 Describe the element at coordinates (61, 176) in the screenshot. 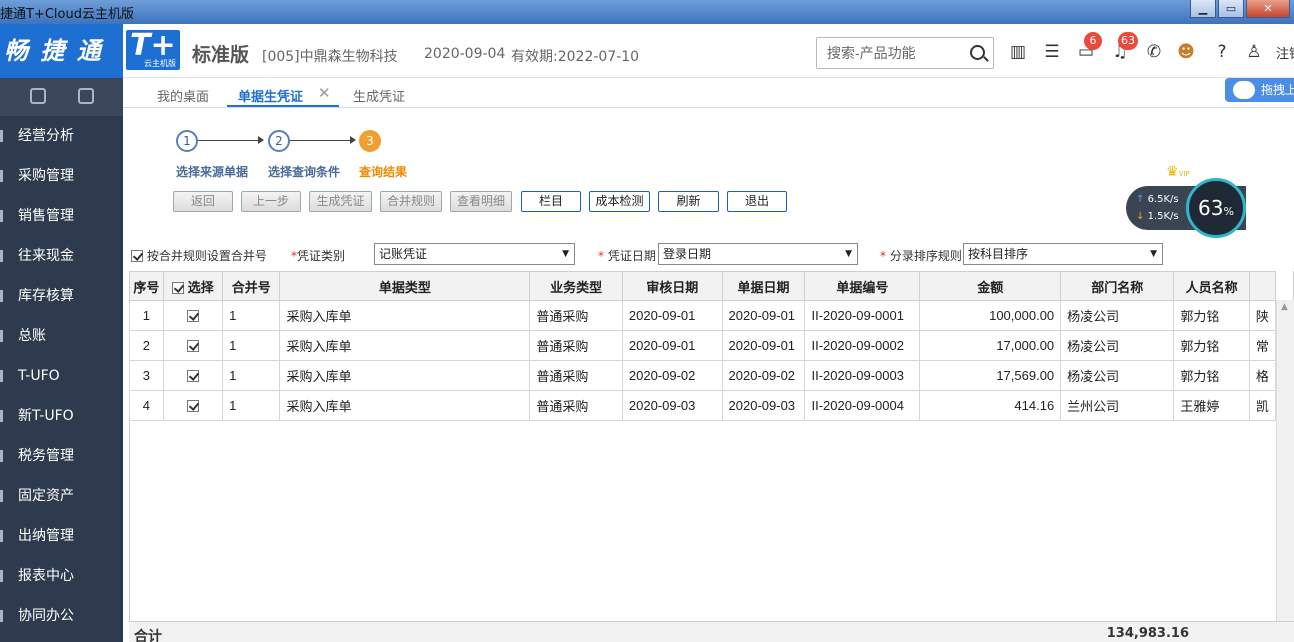

I see `sidebar-item: 采购管理` at that location.